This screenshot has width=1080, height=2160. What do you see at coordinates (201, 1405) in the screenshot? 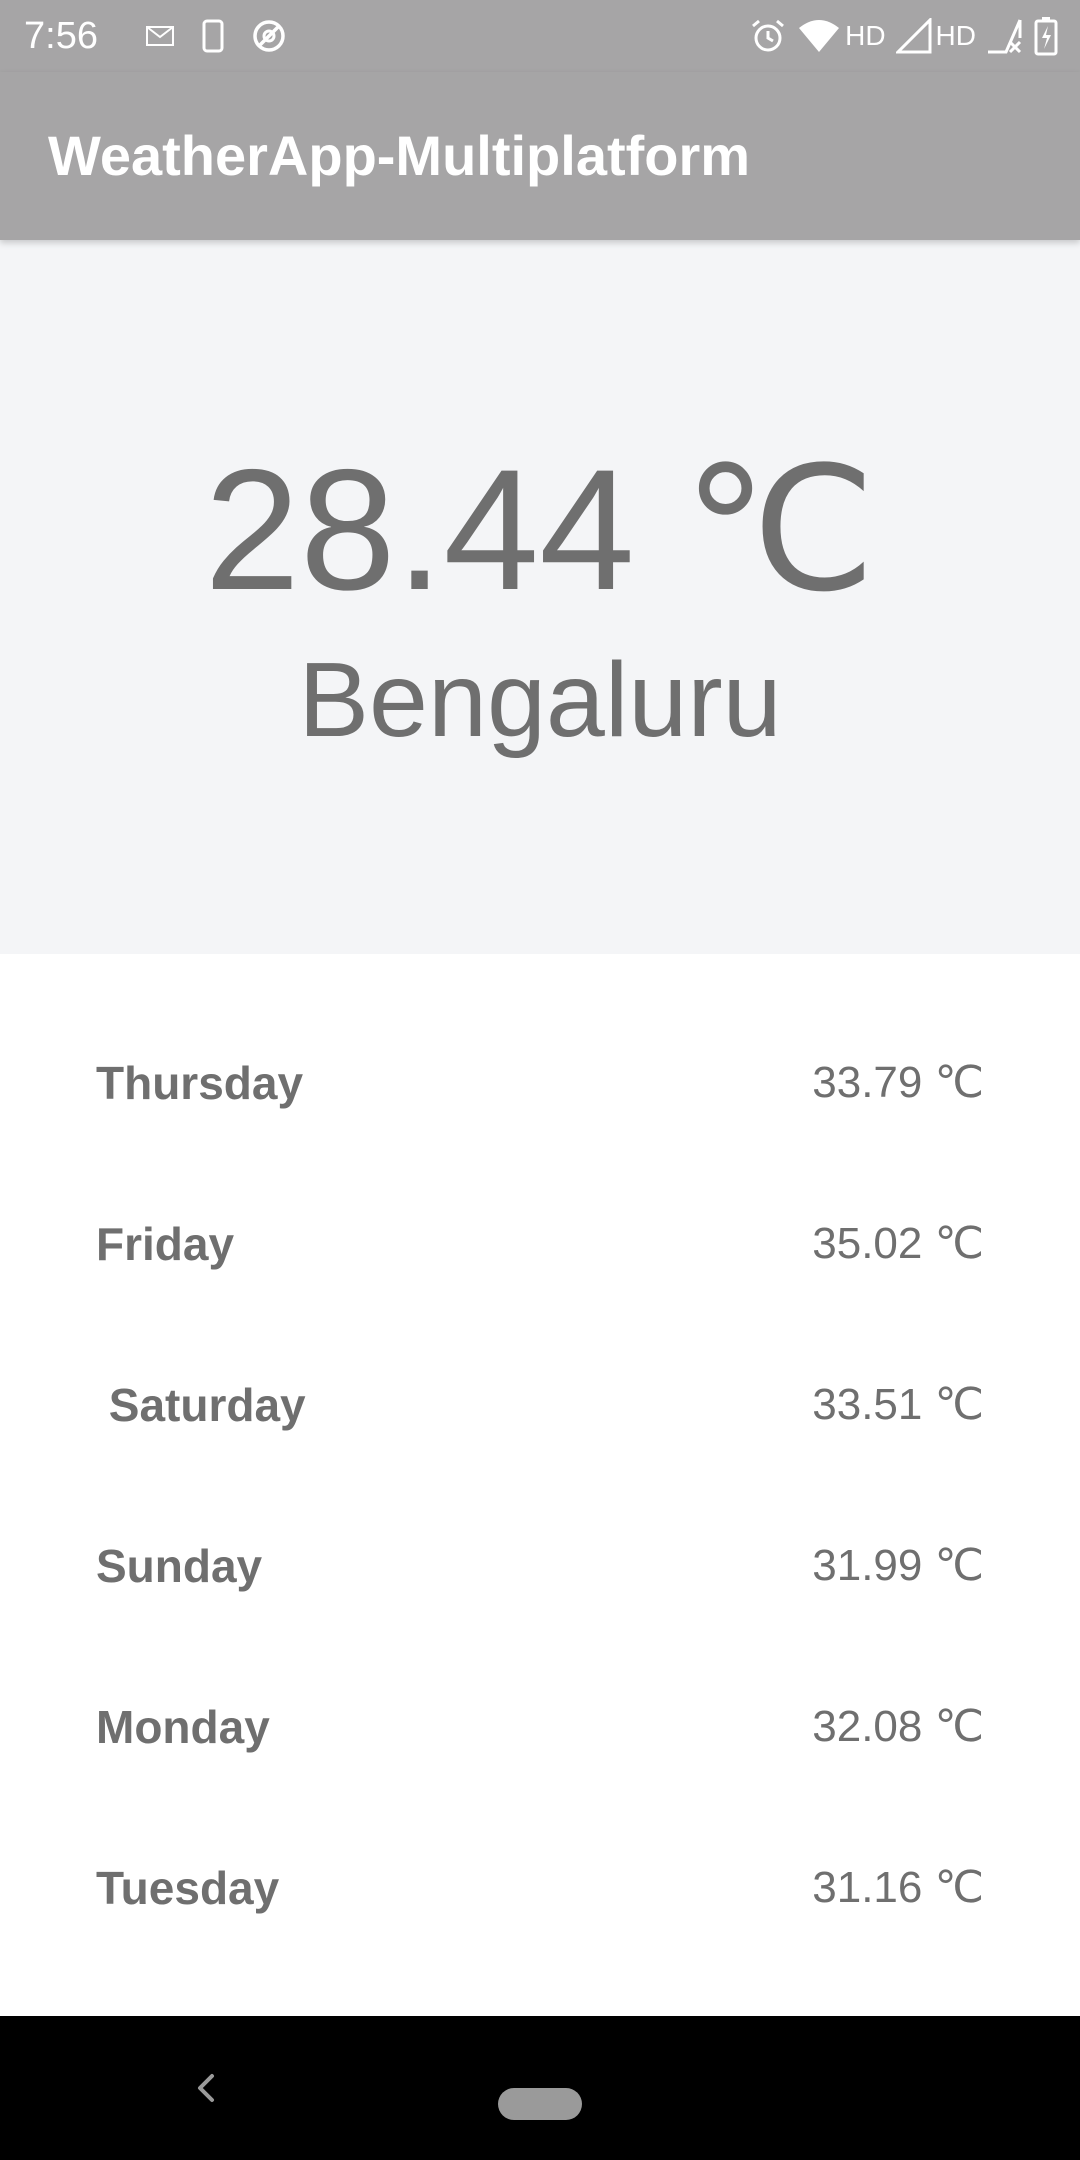
I see `forecast-day: Saturday` at bounding box center [201, 1405].